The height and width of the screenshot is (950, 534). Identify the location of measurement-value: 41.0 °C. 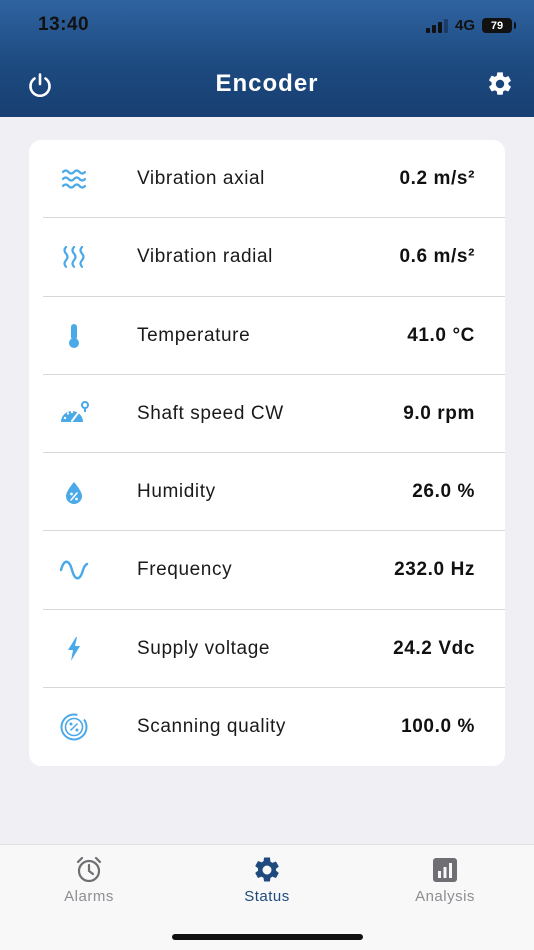
(441, 335).